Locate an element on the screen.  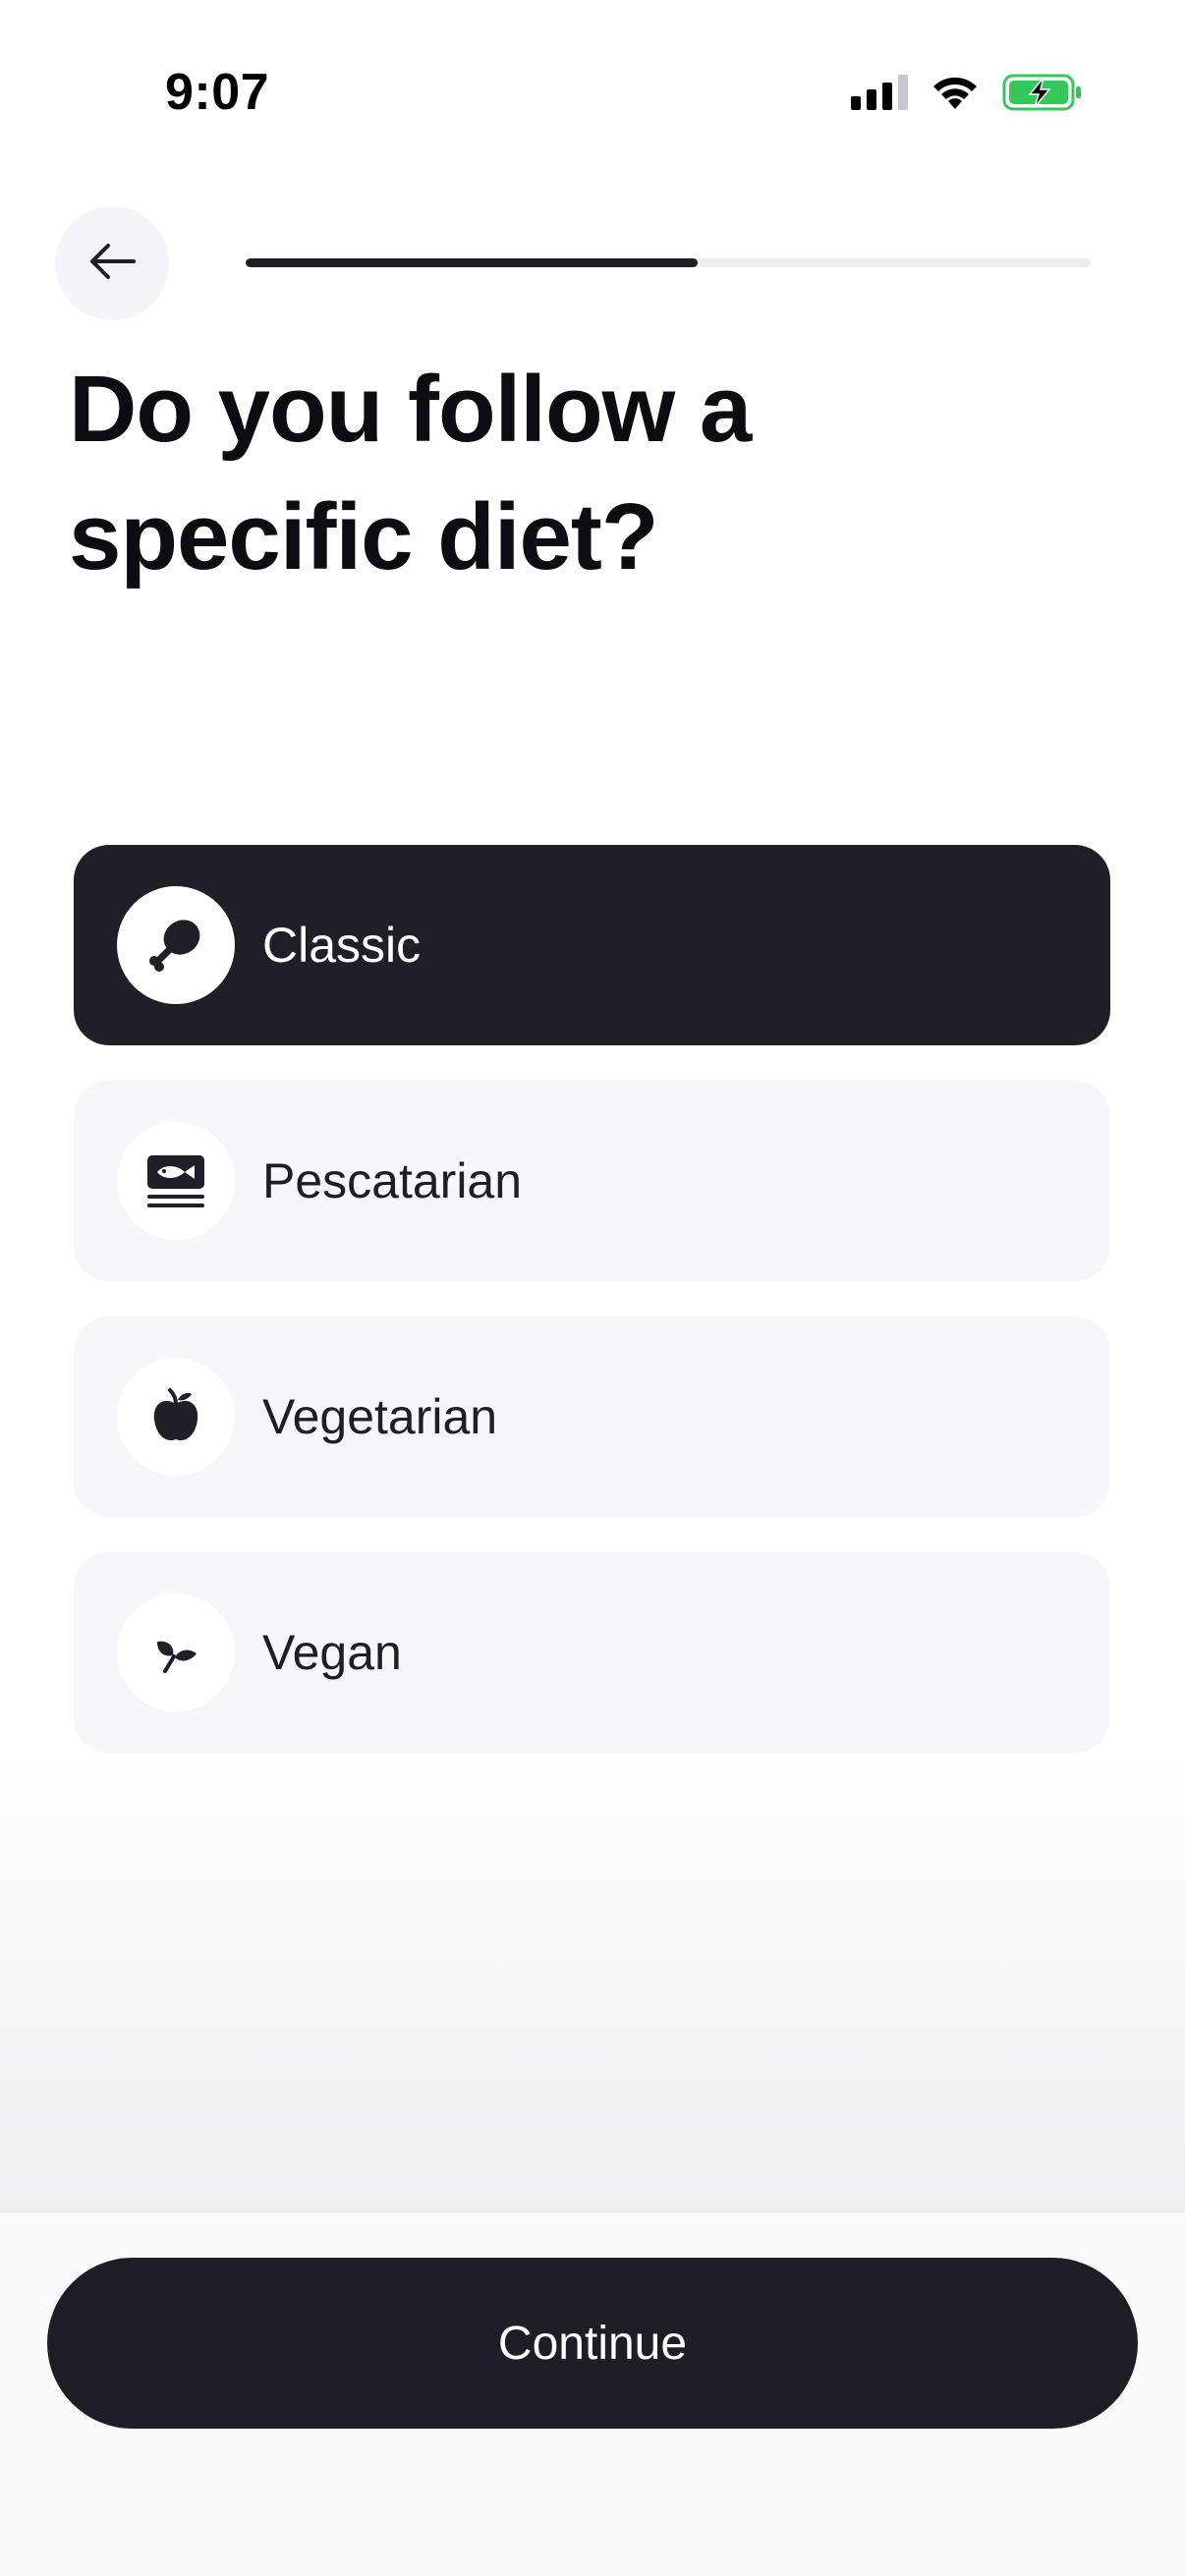
page-title: Do you follow a specific diet? is located at coordinates (411, 473).